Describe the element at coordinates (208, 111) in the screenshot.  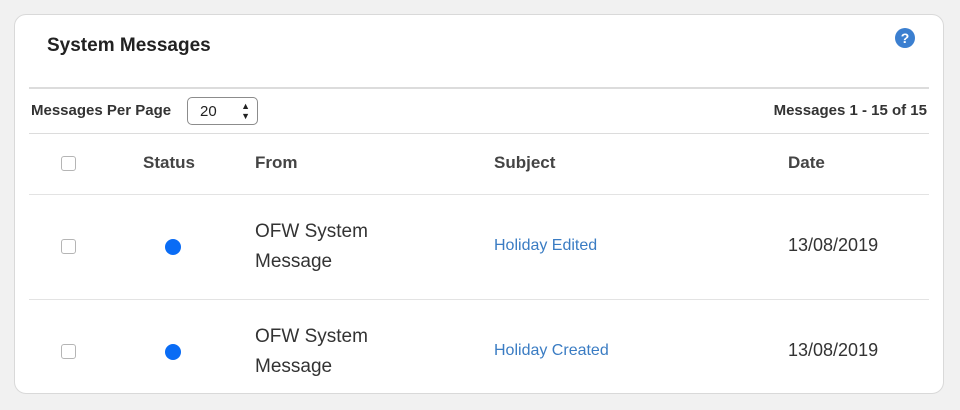
I see `per-page-value: 20` at that location.